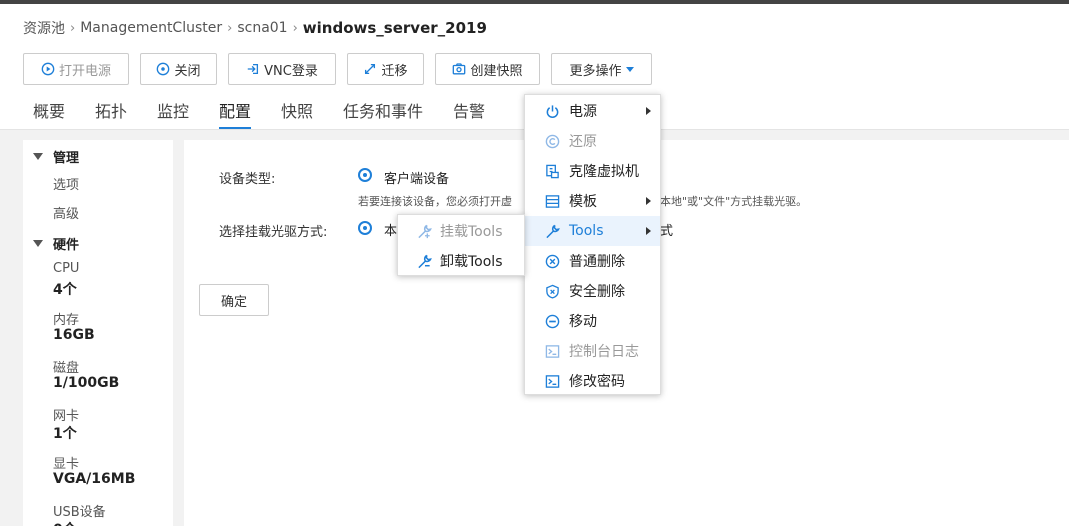 Image resolution: width=1069 pixels, height=526 pixels. Describe the element at coordinates (734, 201) in the screenshot. I see `device-hint-right: 本地"或"文件"方式挂载光驱。` at that location.